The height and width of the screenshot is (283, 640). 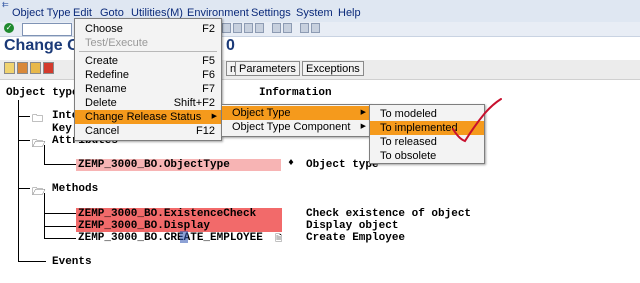 I want to click on previous-page-icon, so click(x=237, y=28).